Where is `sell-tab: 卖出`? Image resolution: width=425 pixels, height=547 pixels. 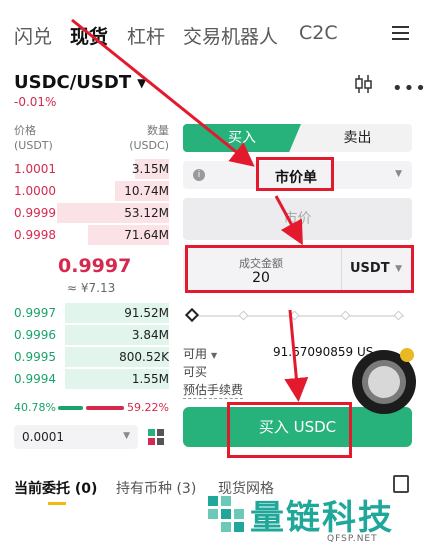
sell-tab: 卖出 is located at coordinates (357, 138).